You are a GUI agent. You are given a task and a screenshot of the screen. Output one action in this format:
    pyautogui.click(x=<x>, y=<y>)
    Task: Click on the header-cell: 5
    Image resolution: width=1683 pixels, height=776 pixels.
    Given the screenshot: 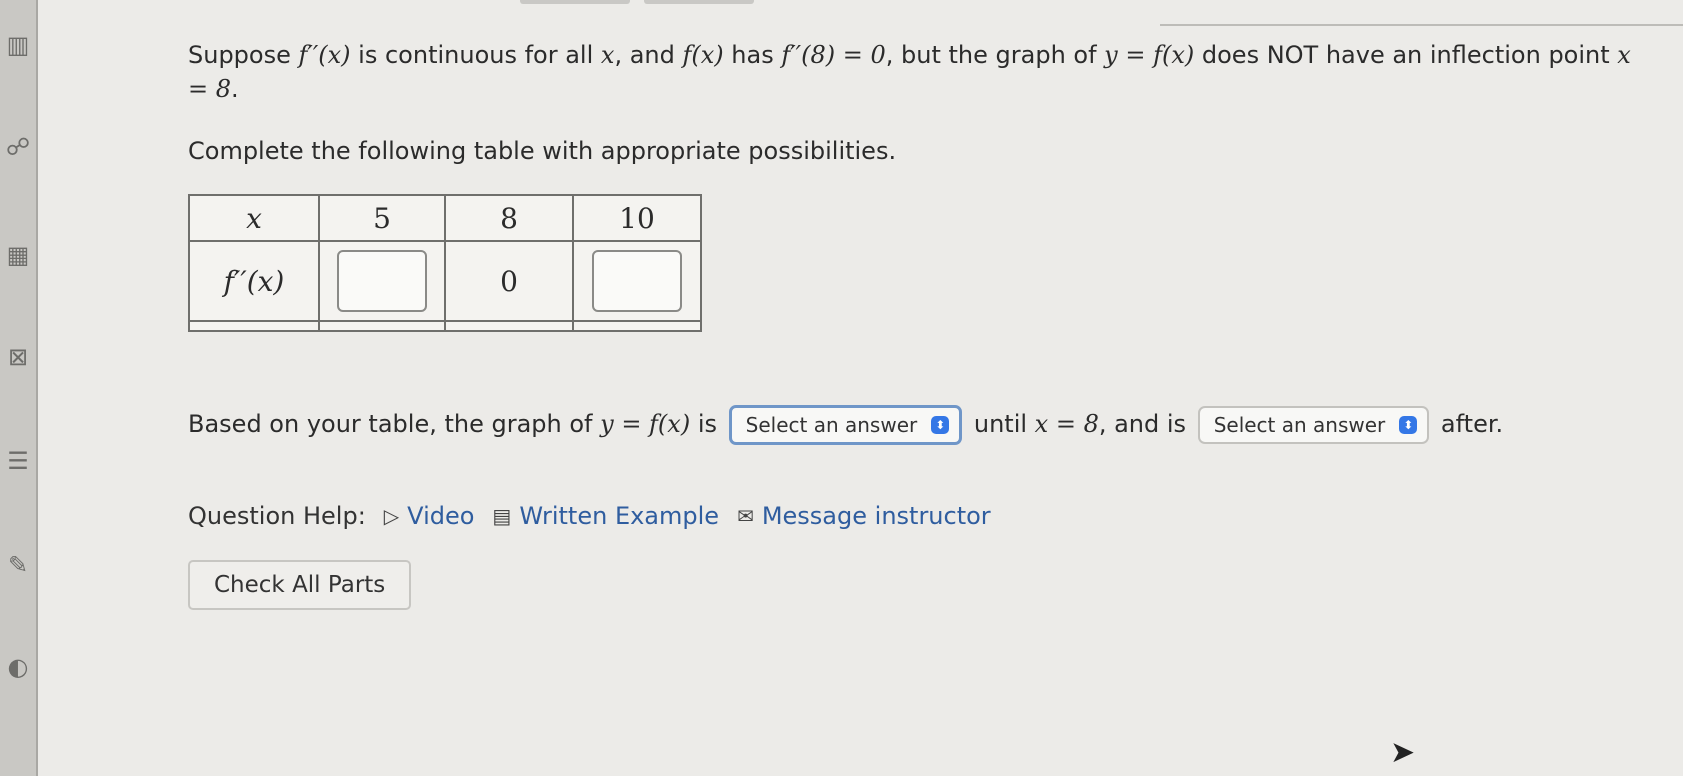 What is the action you would take?
    pyautogui.click(x=382, y=218)
    